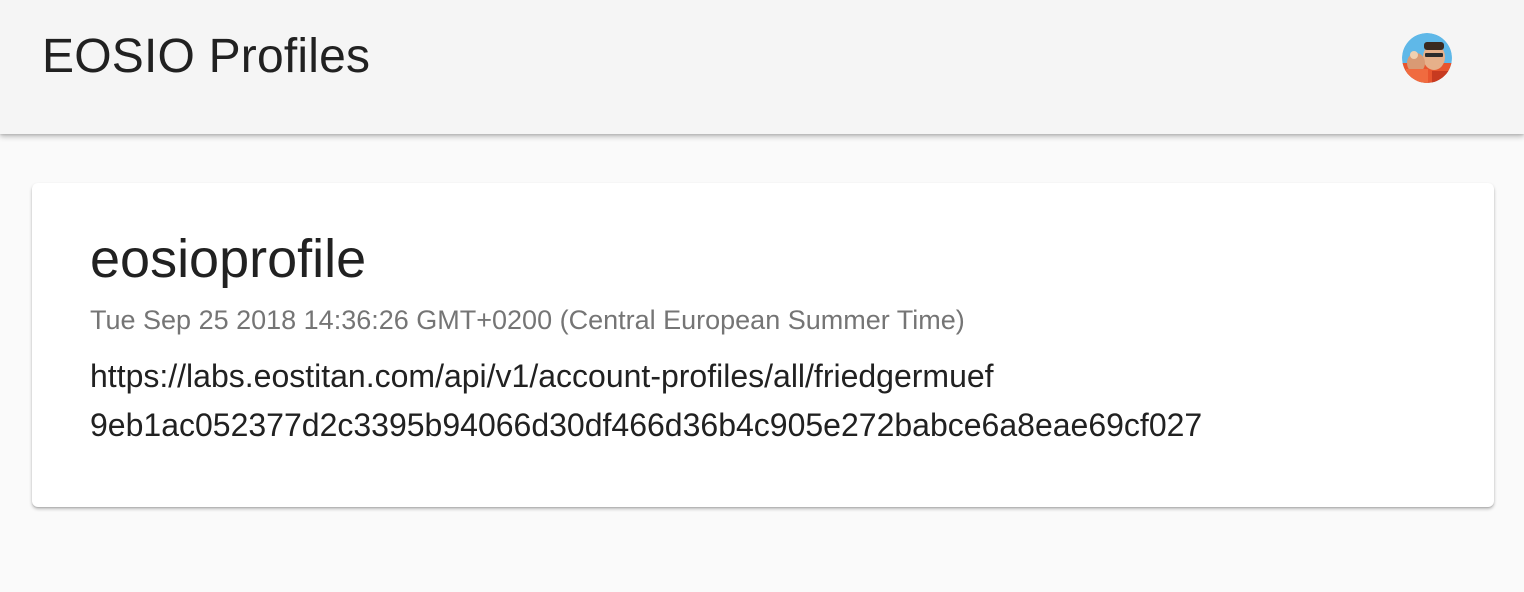  What do you see at coordinates (228, 259) in the screenshot?
I see `profile-name: eosioprofile` at bounding box center [228, 259].